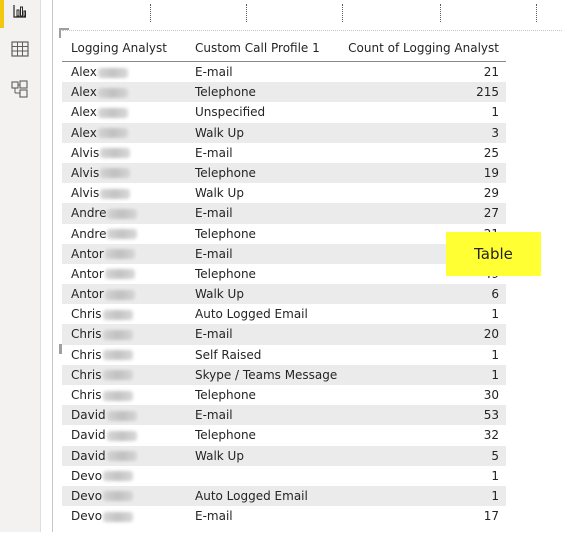 The image size is (562, 533). Describe the element at coordinates (284, 355) in the screenshot. I see `table-row: Chris Self Raised 1` at that location.